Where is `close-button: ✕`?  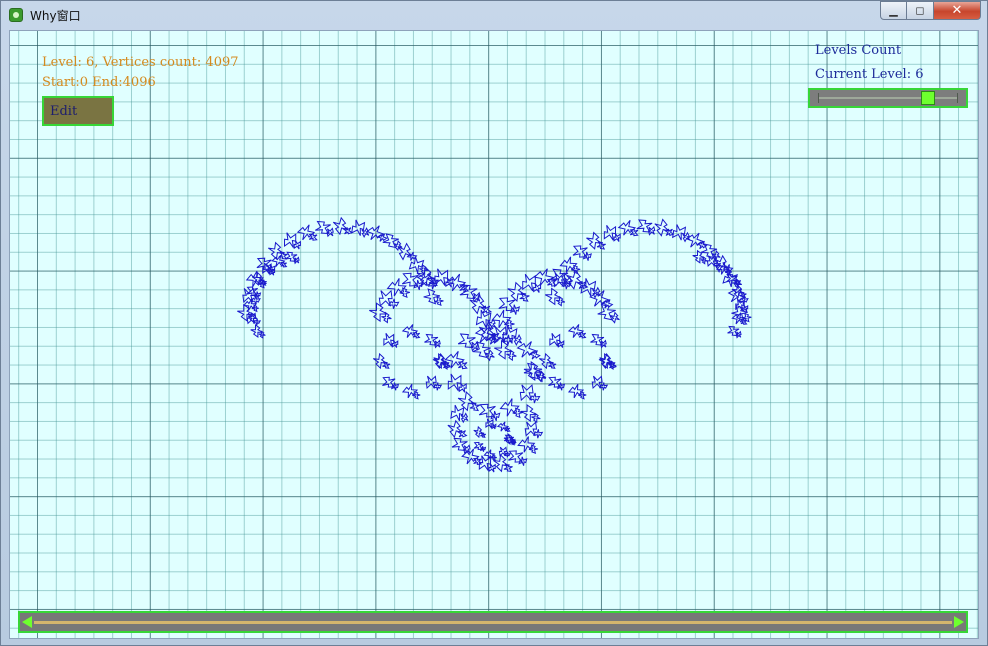
close-button: ✕ is located at coordinates (957, 10).